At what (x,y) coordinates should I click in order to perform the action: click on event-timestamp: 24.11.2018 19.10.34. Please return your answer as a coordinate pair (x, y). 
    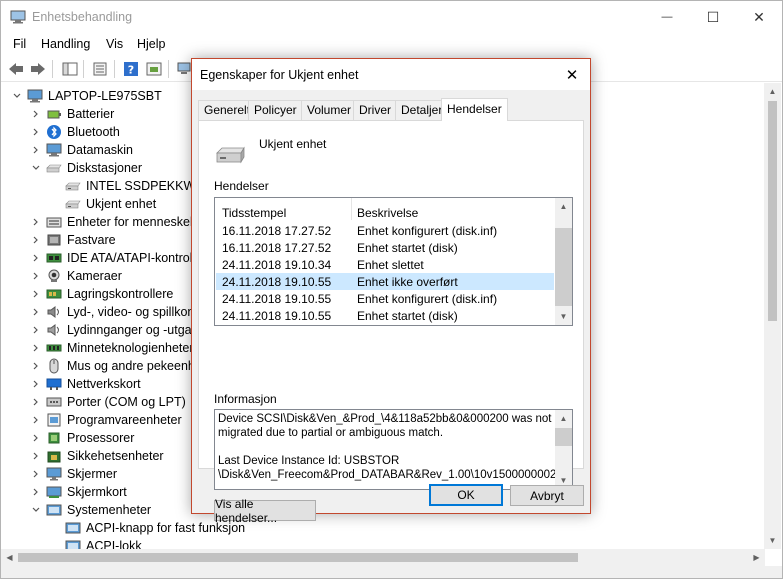
    Looking at the image, I should click on (277, 265).